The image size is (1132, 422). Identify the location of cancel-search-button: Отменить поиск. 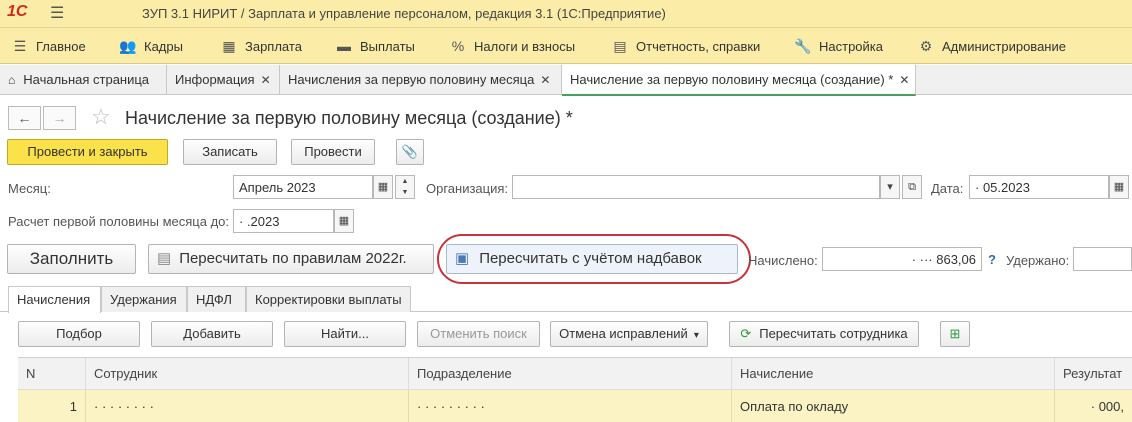
(478, 334).